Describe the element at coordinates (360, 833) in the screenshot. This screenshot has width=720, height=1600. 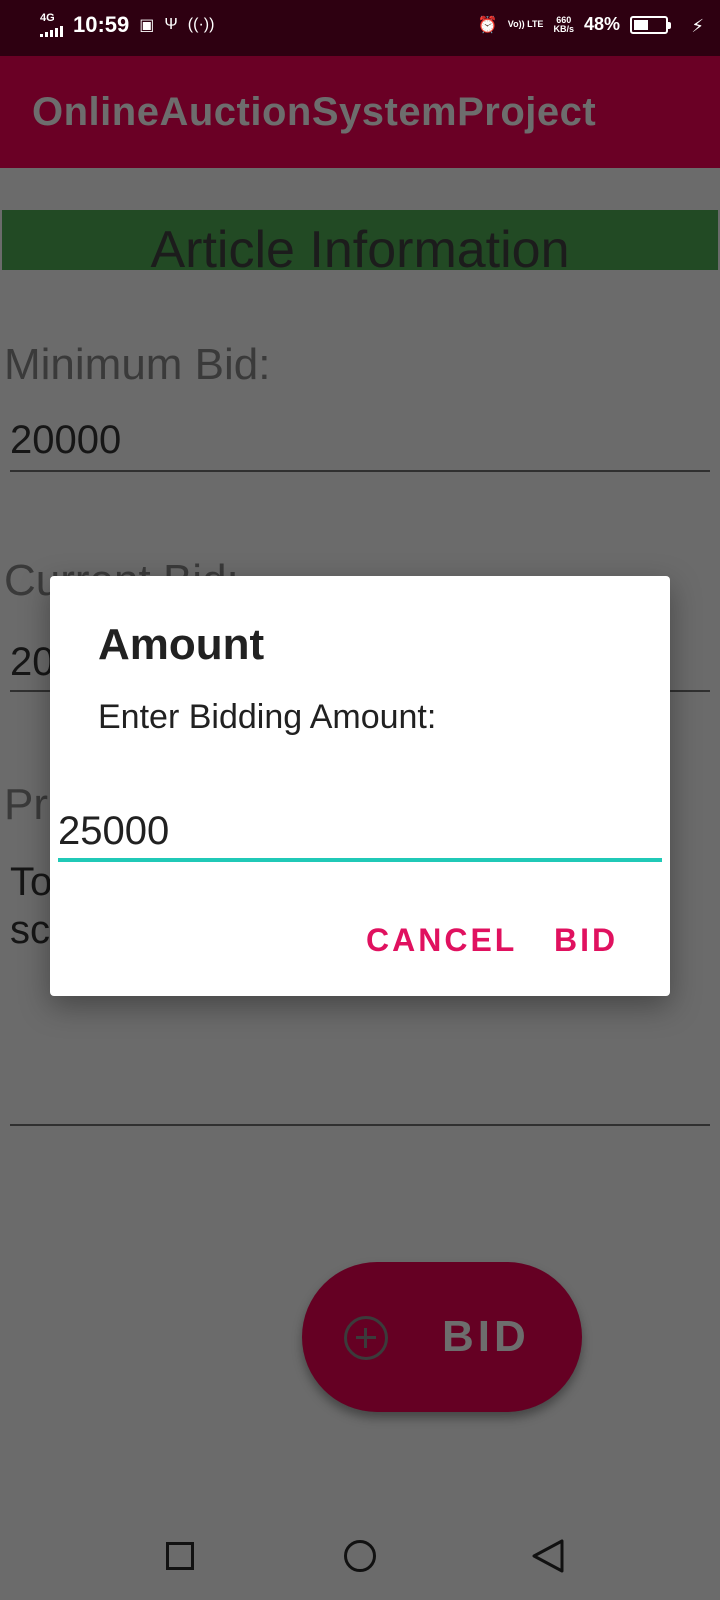
I see `bid-amount-input` at that location.